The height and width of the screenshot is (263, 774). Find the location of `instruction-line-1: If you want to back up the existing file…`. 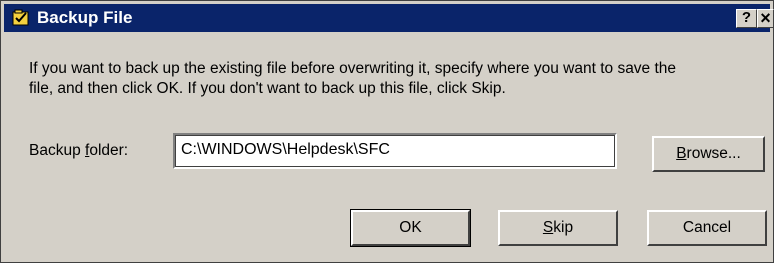

instruction-line-1: If you want to back up the existing file… is located at coordinates (353, 68).